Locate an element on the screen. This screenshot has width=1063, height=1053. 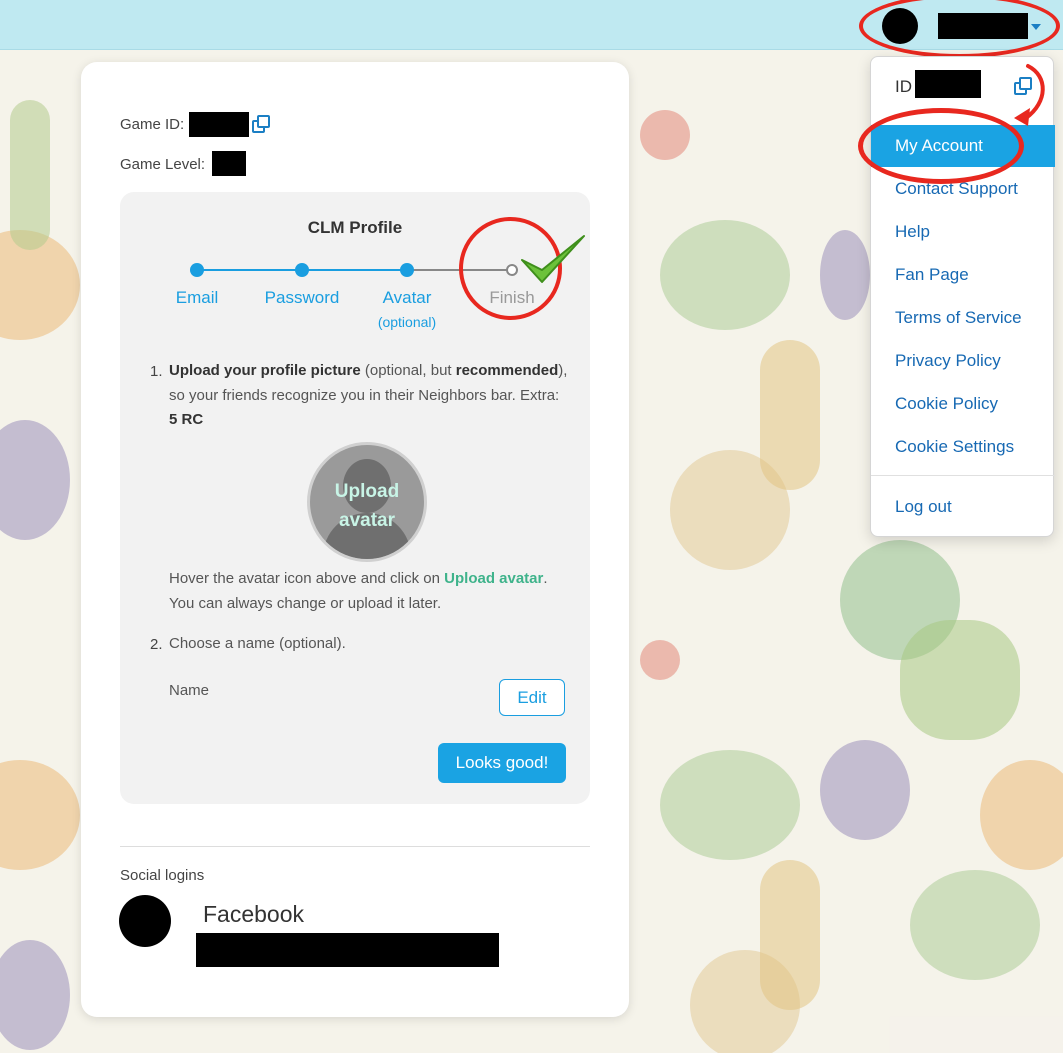
menu-item-fan-page: Fan Page is located at coordinates (963, 275).